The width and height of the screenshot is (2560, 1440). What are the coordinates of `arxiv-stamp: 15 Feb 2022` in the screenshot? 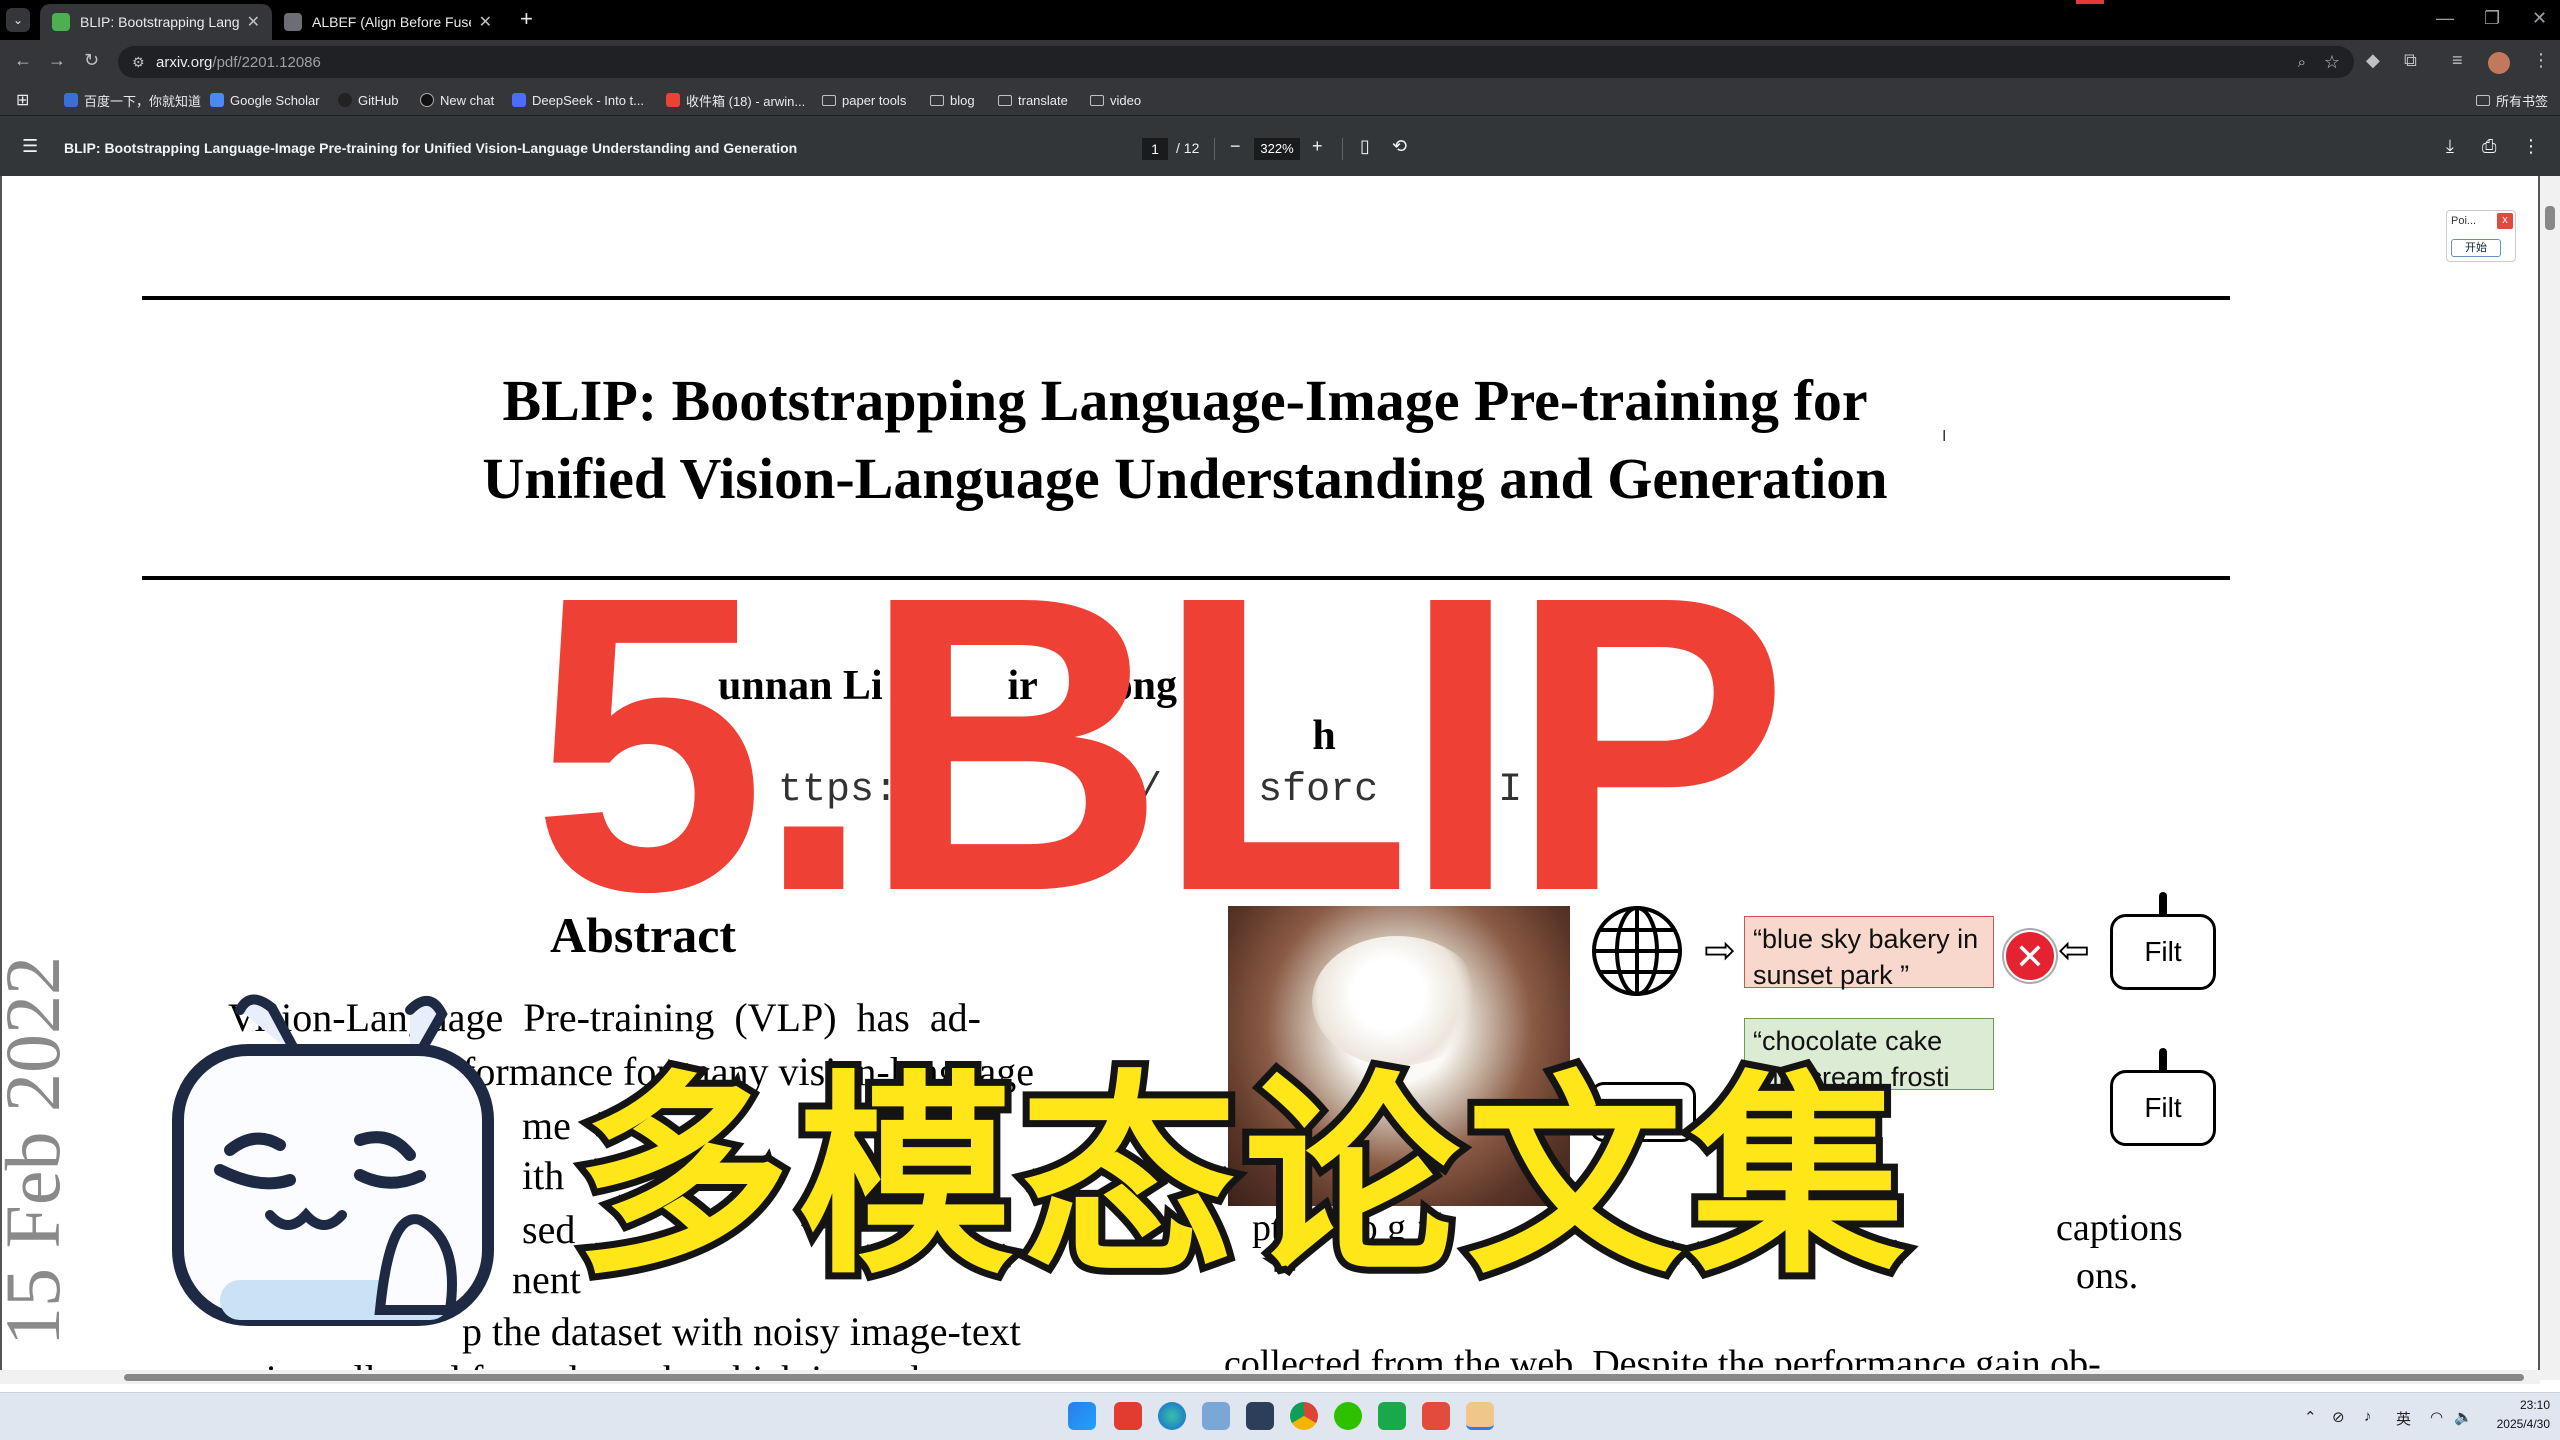 It's located at (39, 1151).